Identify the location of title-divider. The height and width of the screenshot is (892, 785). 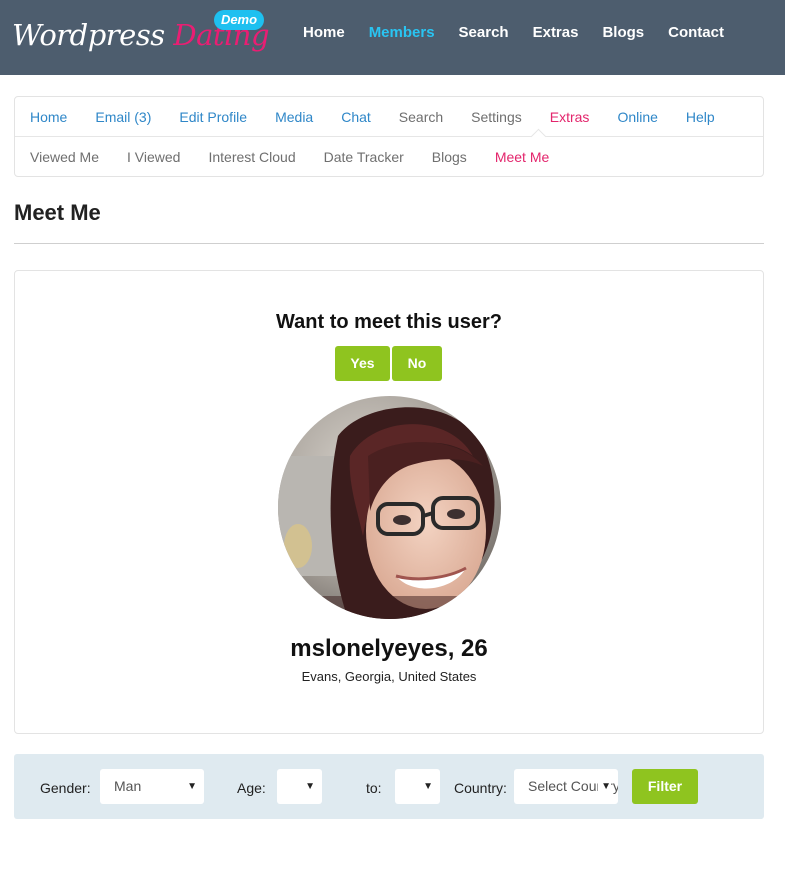
(389, 243).